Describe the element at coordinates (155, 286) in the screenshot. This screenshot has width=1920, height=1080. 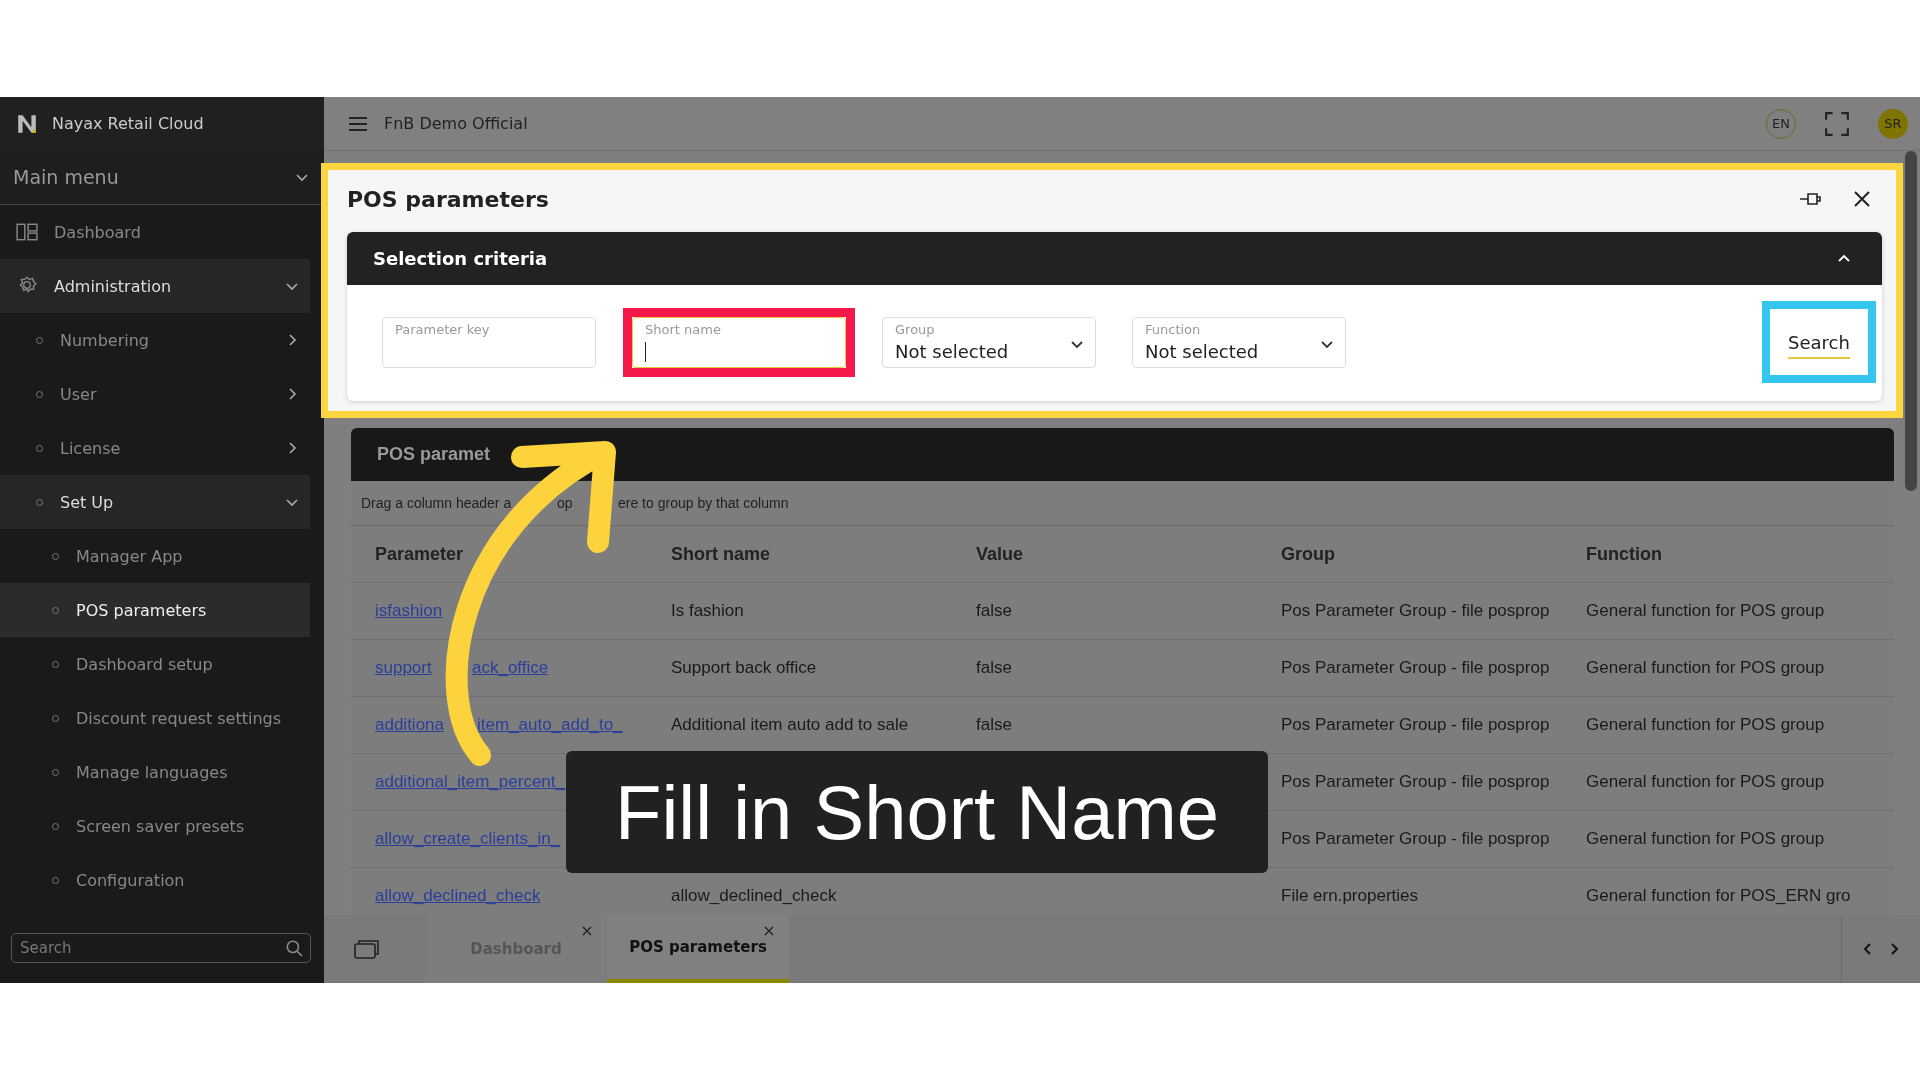
I see `sidebar-item: Administration` at that location.